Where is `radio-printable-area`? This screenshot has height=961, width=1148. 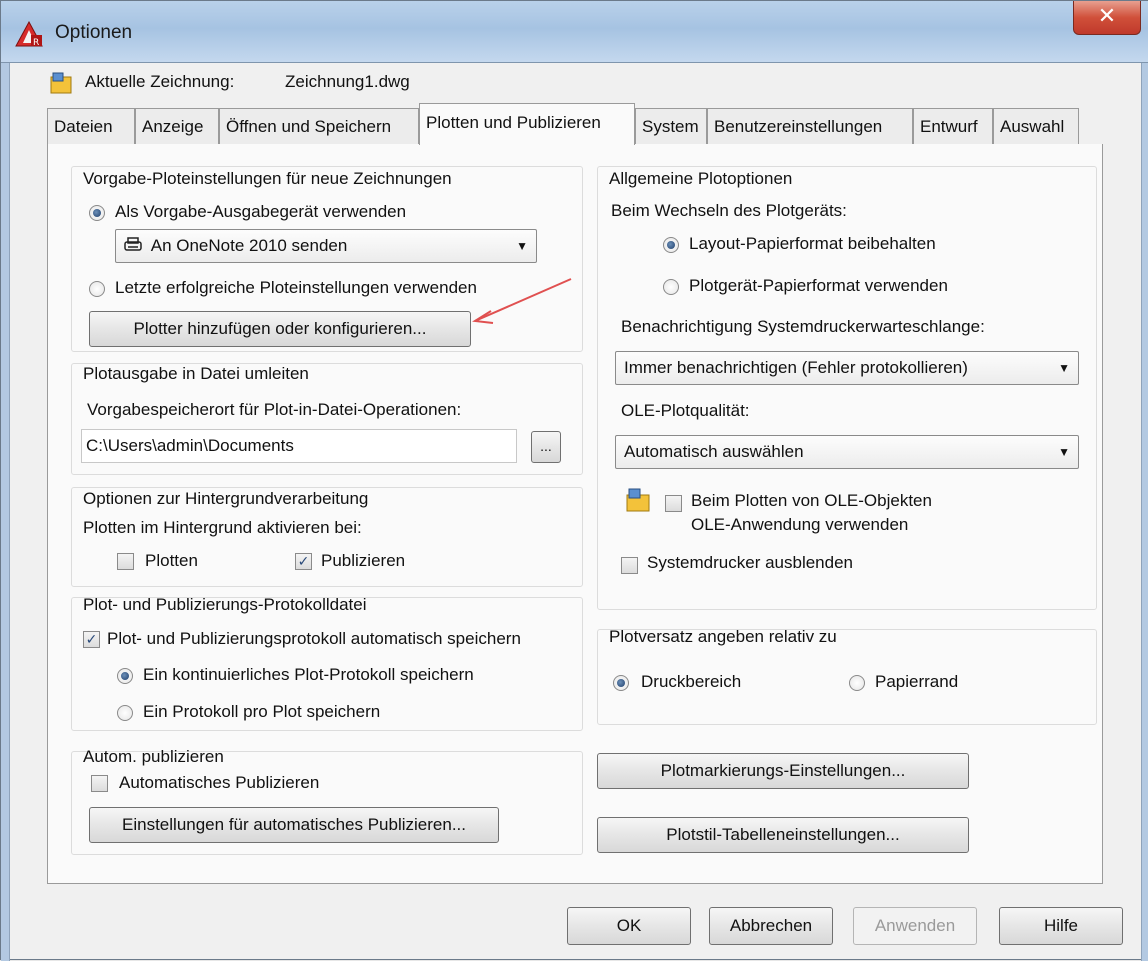
radio-printable-area is located at coordinates (621, 683).